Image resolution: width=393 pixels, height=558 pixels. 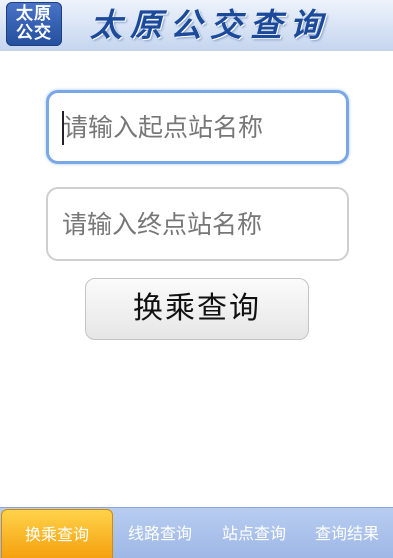 I want to click on tab-search-results: 查询结果, so click(x=347, y=533).